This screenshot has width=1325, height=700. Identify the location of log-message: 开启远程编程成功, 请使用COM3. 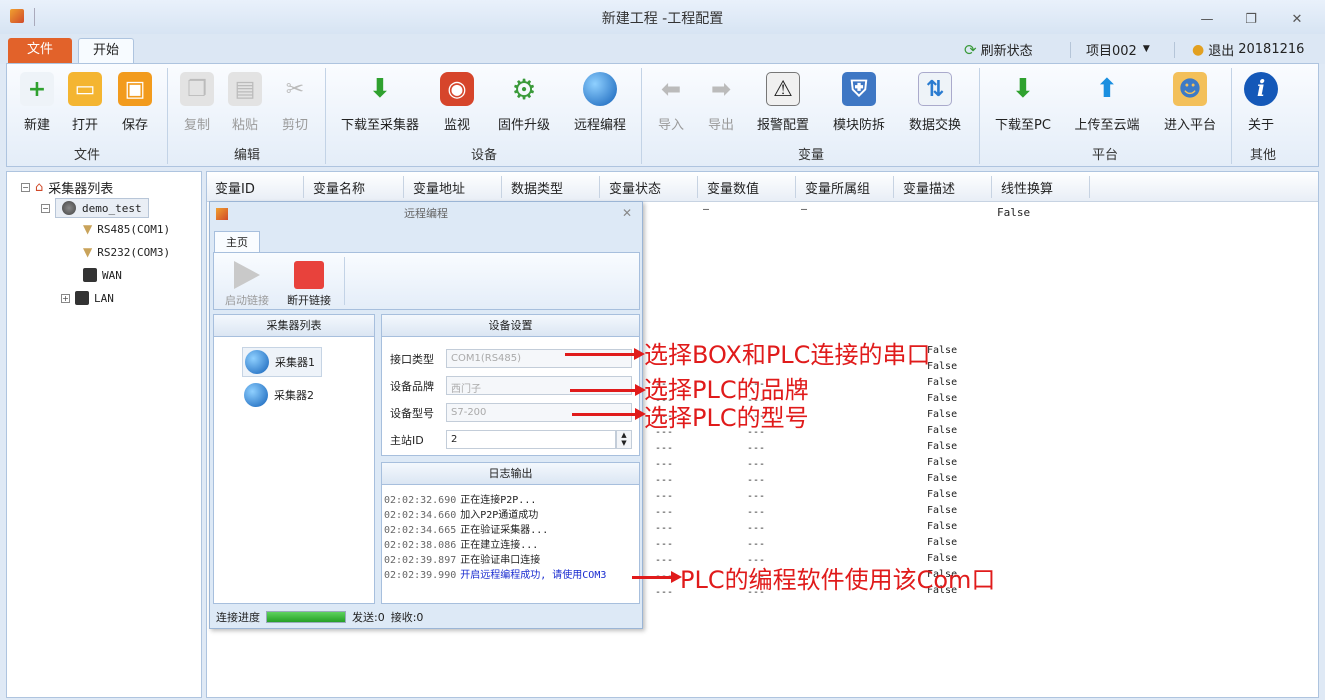
(533, 575).